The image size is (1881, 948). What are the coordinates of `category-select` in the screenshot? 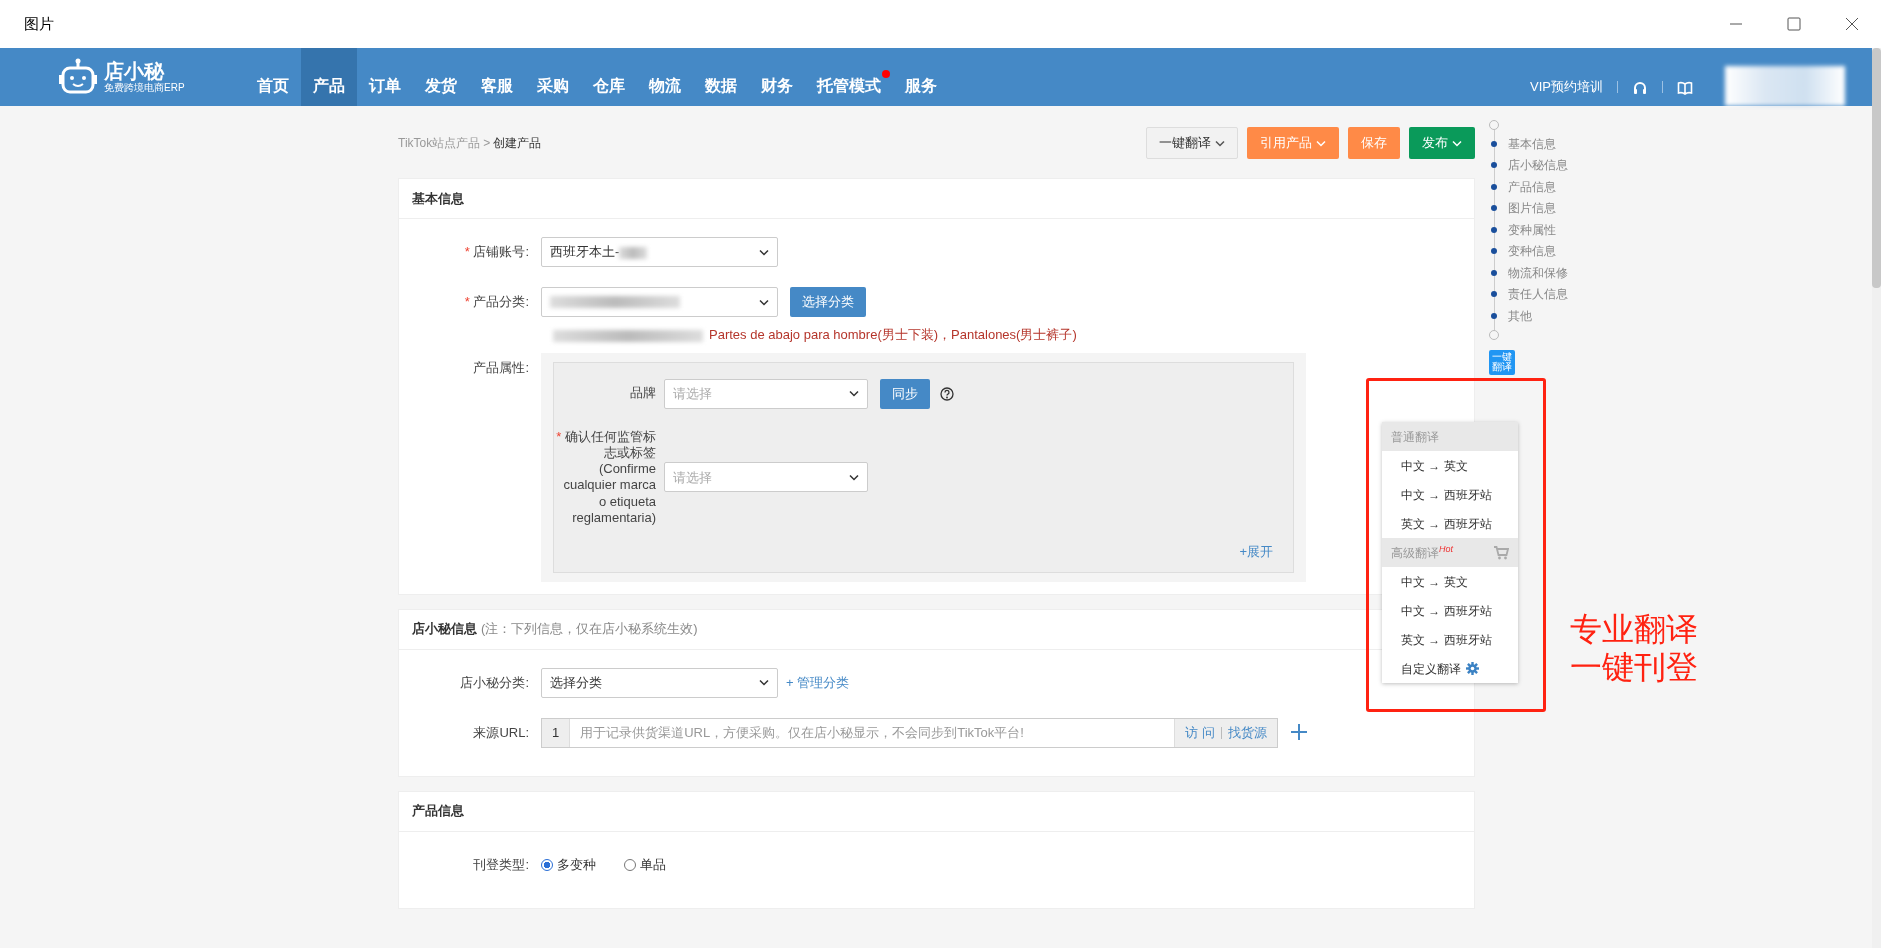 It's located at (659, 302).